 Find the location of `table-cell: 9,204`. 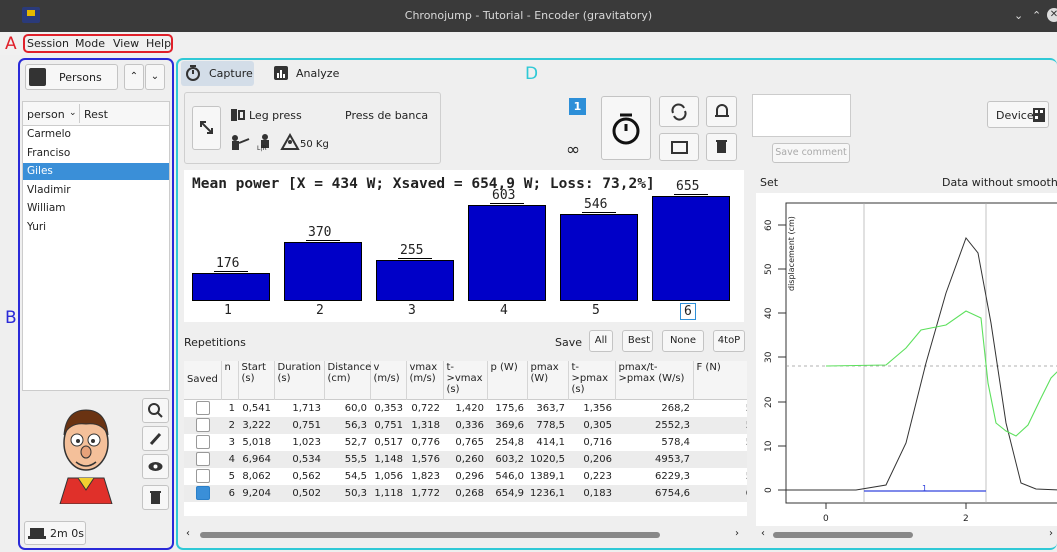

table-cell: 9,204 is located at coordinates (256, 493).